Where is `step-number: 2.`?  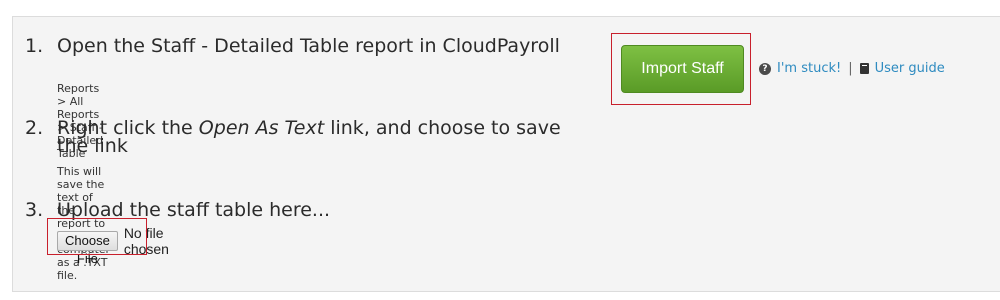
step-number: 2. is located at coordinates (34, 128).